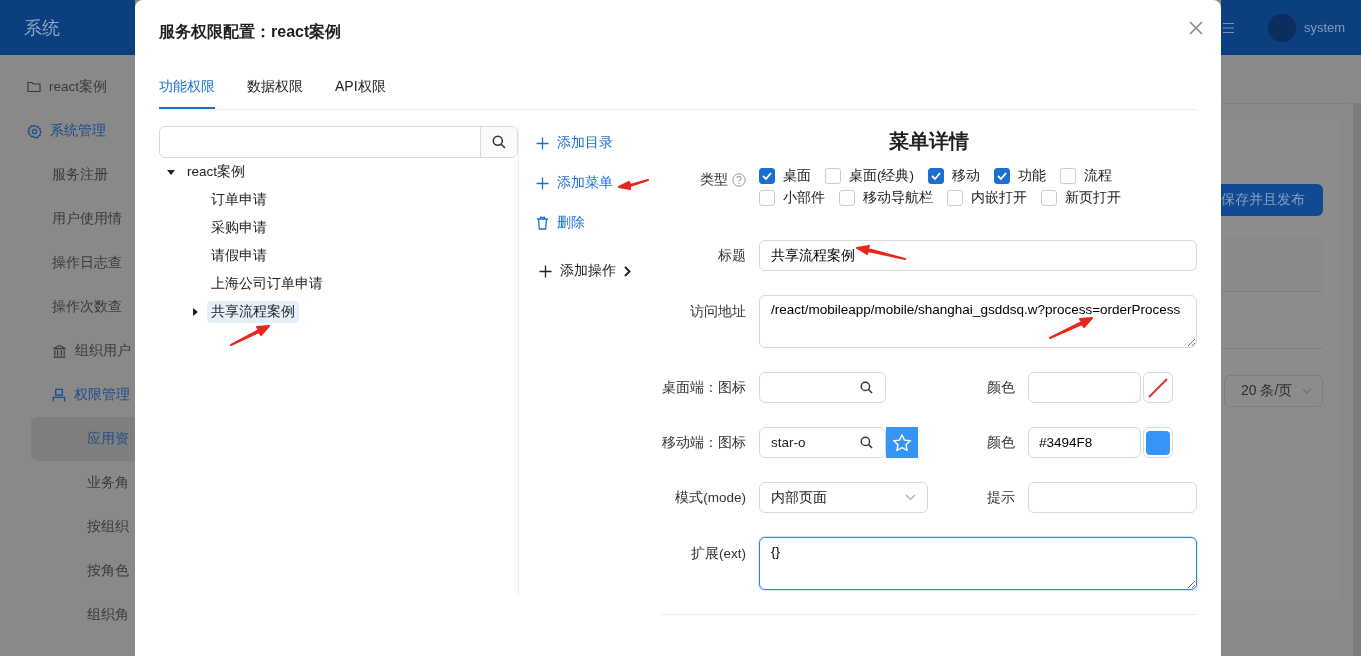 Image resolution: width=1361 pixels, height=656 pixels. Describe the element at coordinates (1032, 176) in the screenshot. I see `checkbox-label: 功能` at that location.